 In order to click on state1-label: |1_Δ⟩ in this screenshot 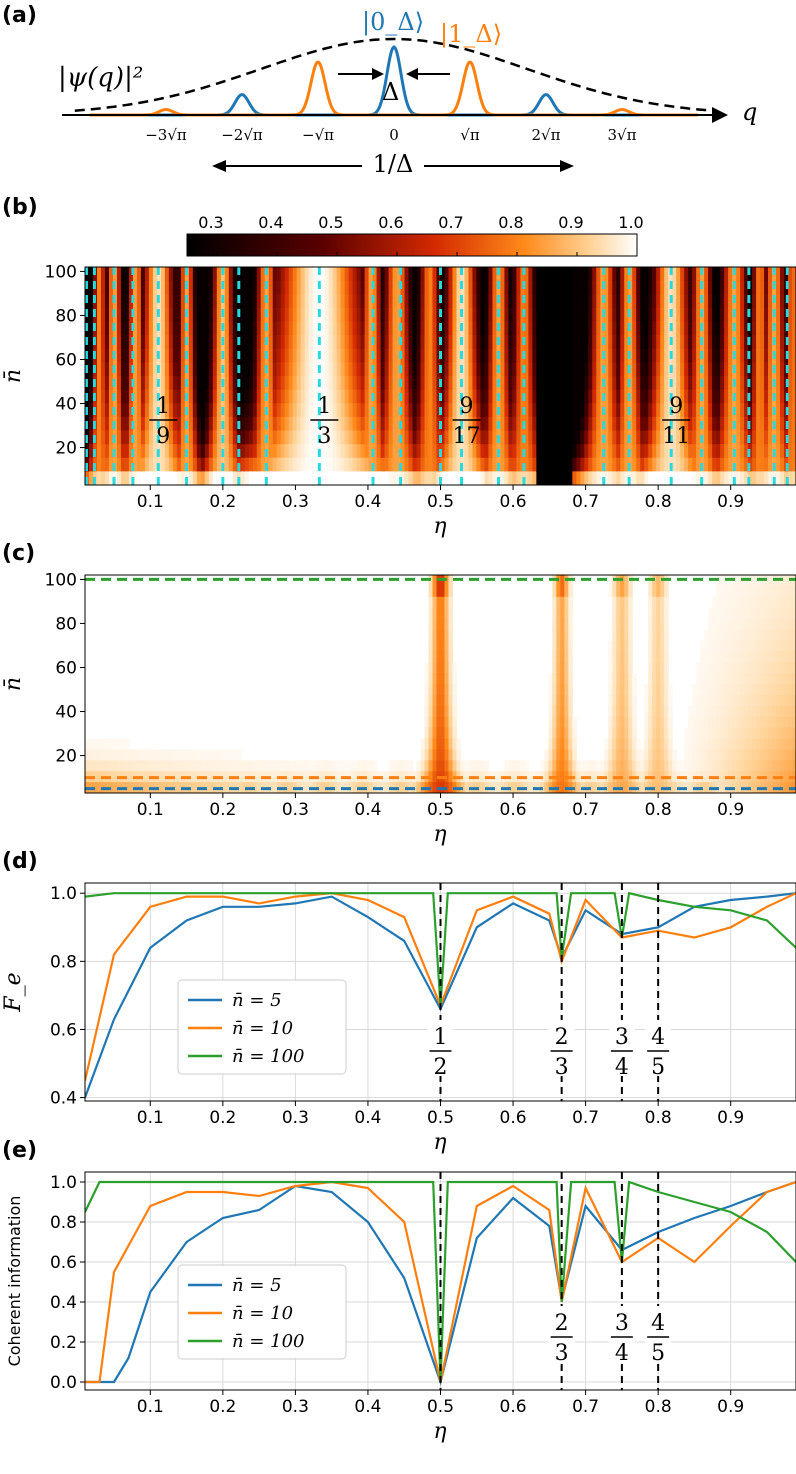, I will do `click(471, 34)`.